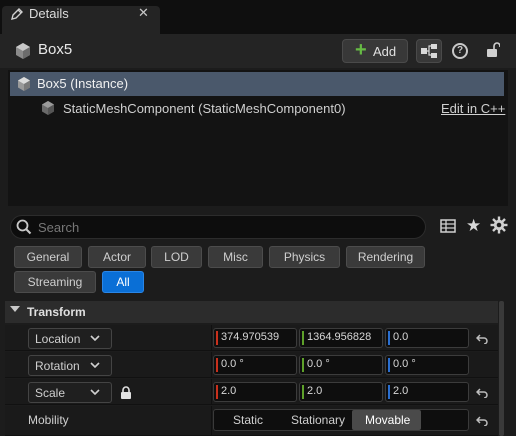  What do you see at coordinates (228, 227) in the screenshot?
I see `search-input` at bounding box center [228, 227].